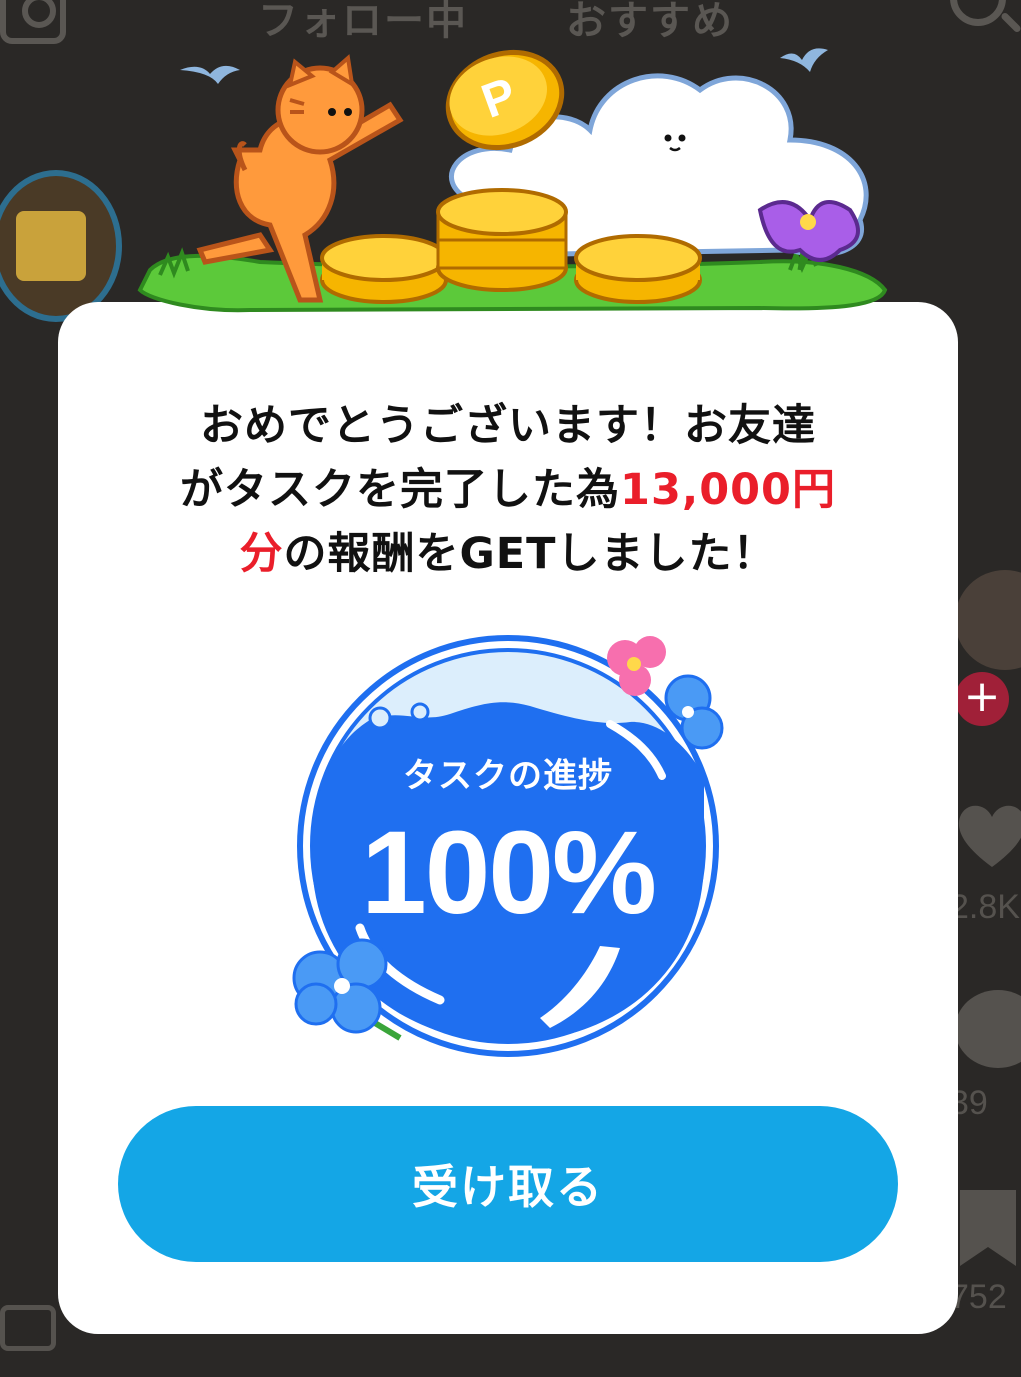  Describe the element at coordinates (28, 1328) in the screenshot. I see `caption-icon` at that location.